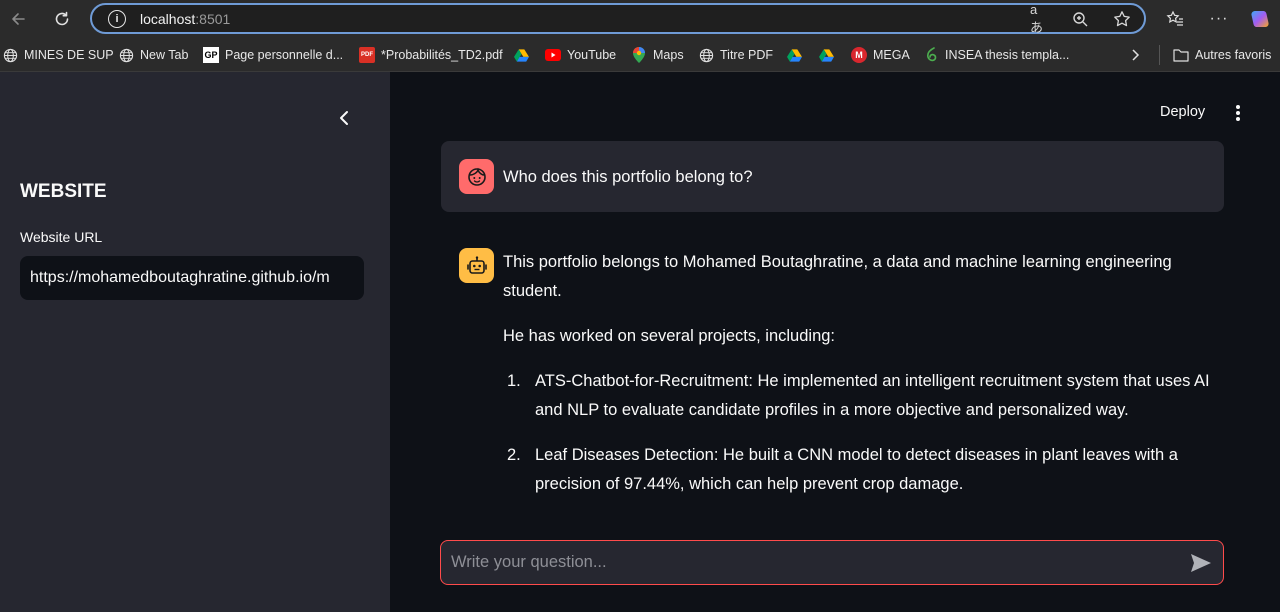 The image size is (1280, 612). Describe the element at coordinates (62, 19) in the screenshot. I see `reload-icon` at that location.